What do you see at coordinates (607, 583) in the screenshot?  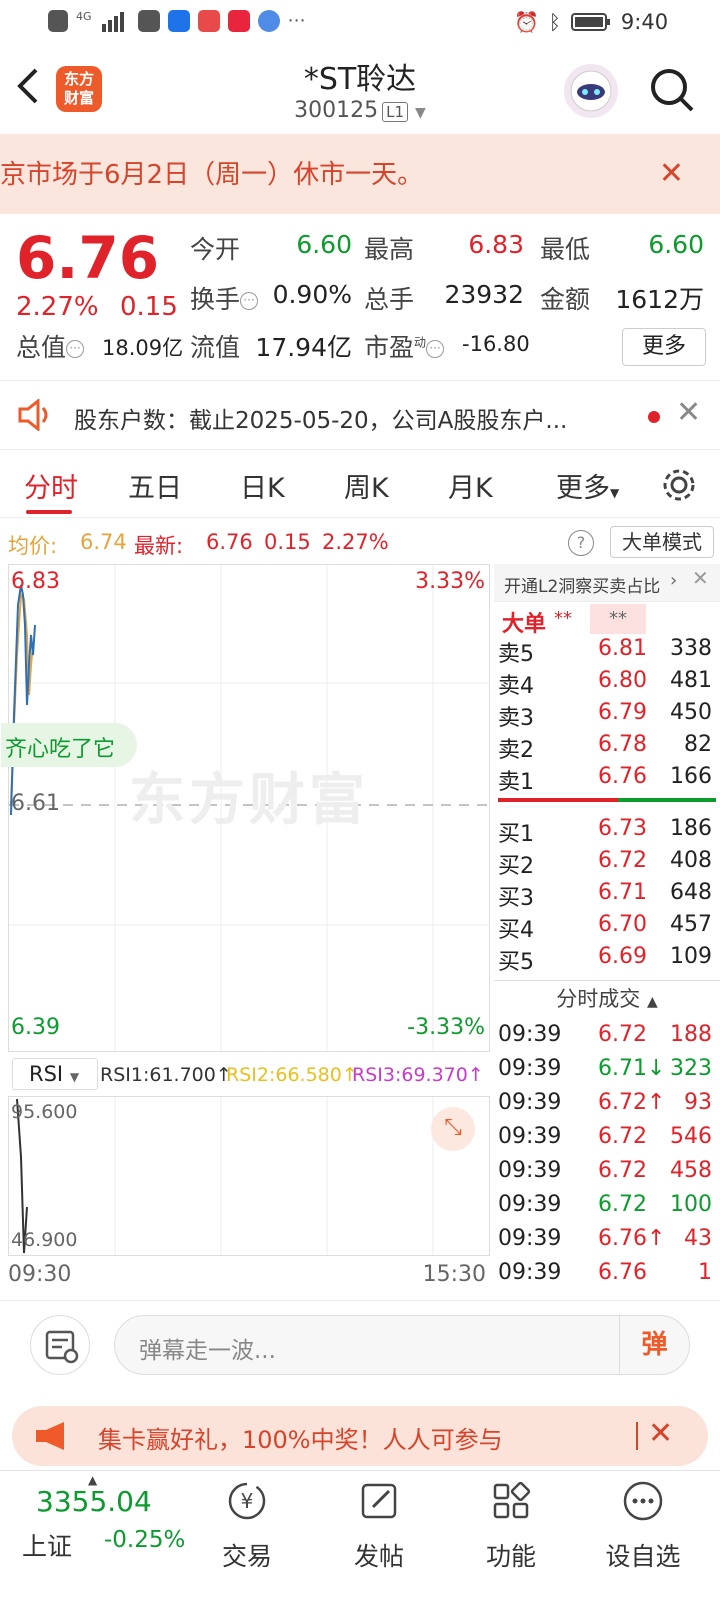 I see `l2-promo: 开通L2洞察买卖占比 › ✕` at bounding box center [607, 583].